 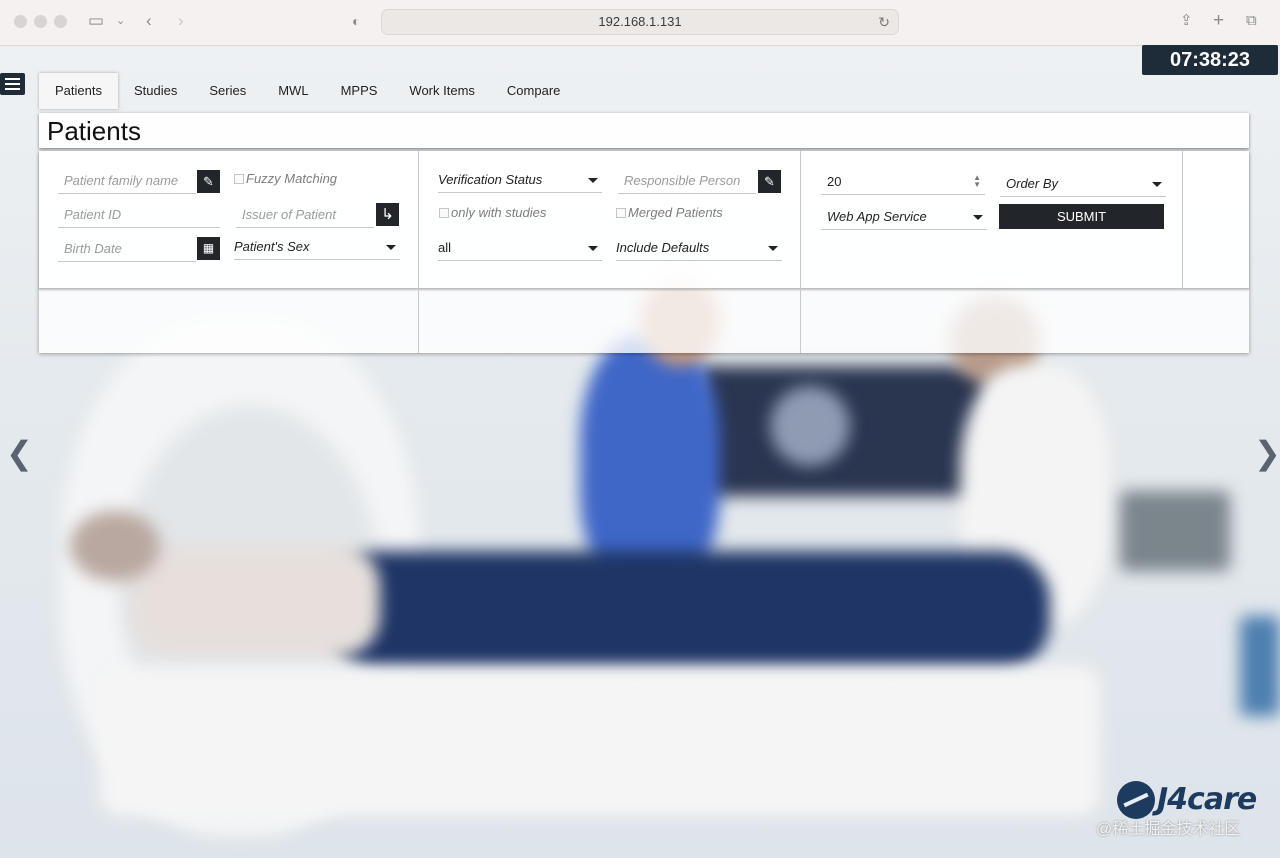 I want to click on verification-status-select: Verification Status, so click(x=520, y=181).